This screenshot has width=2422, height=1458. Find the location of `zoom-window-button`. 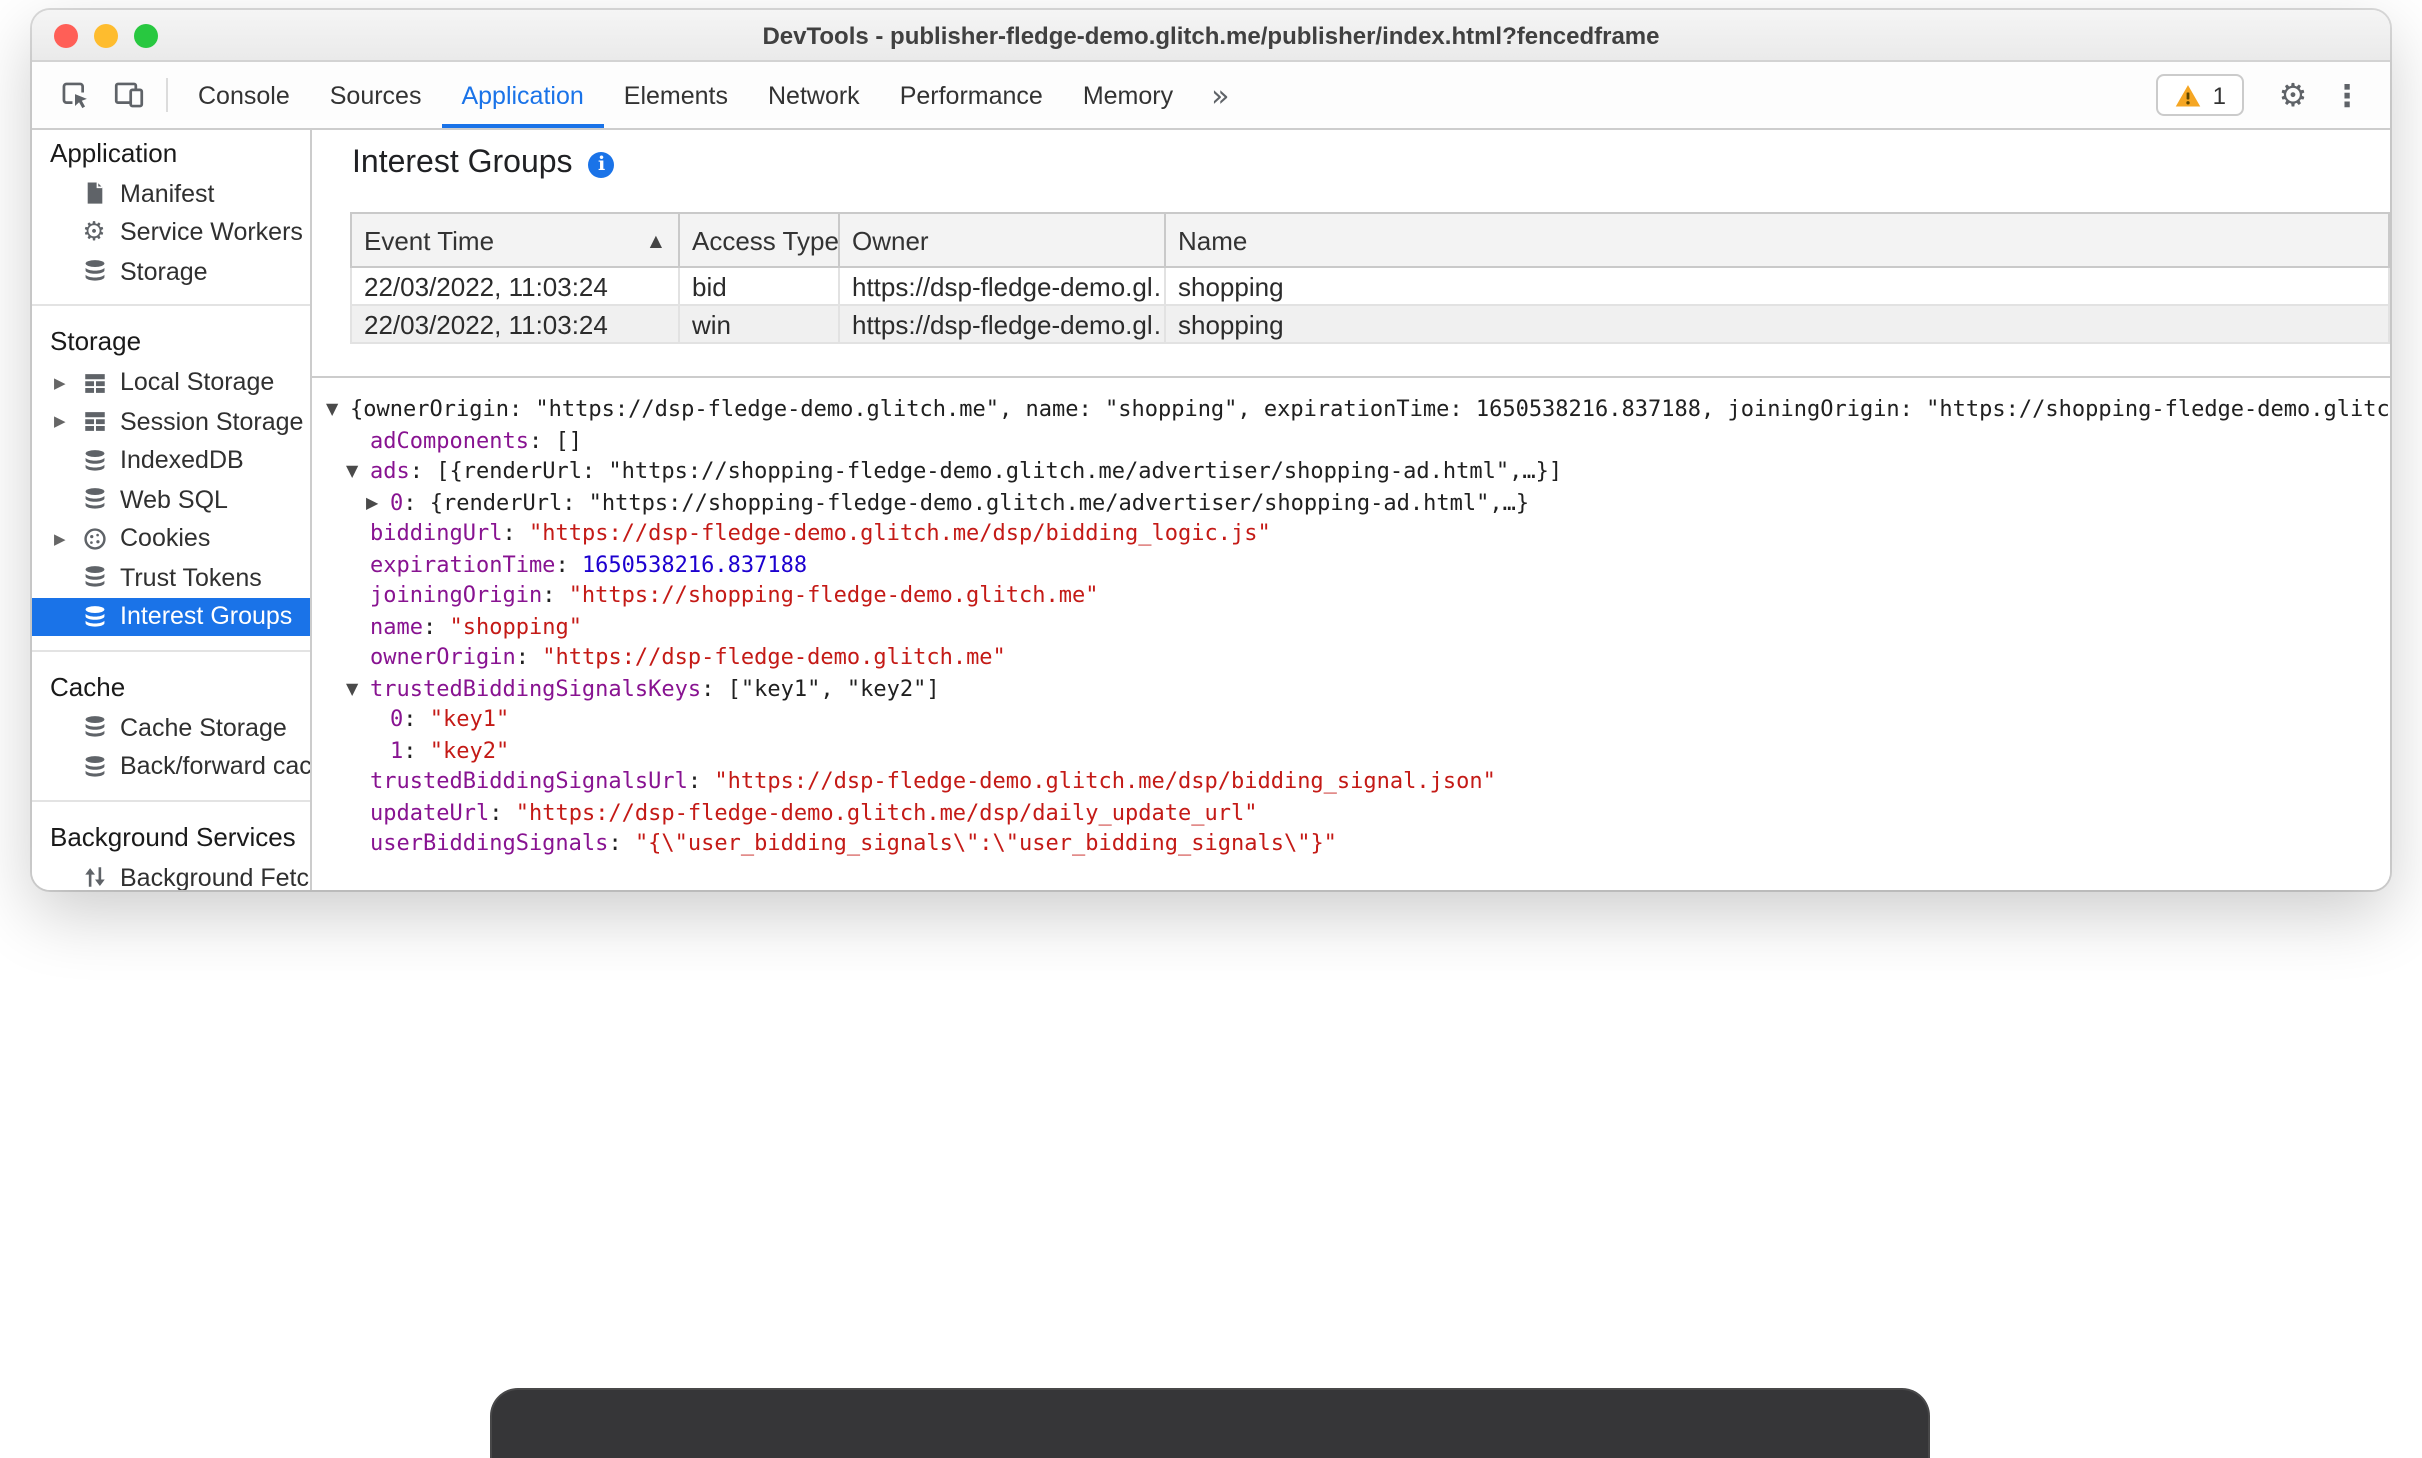

zoom-window-button is located at coordinates (146, 35).